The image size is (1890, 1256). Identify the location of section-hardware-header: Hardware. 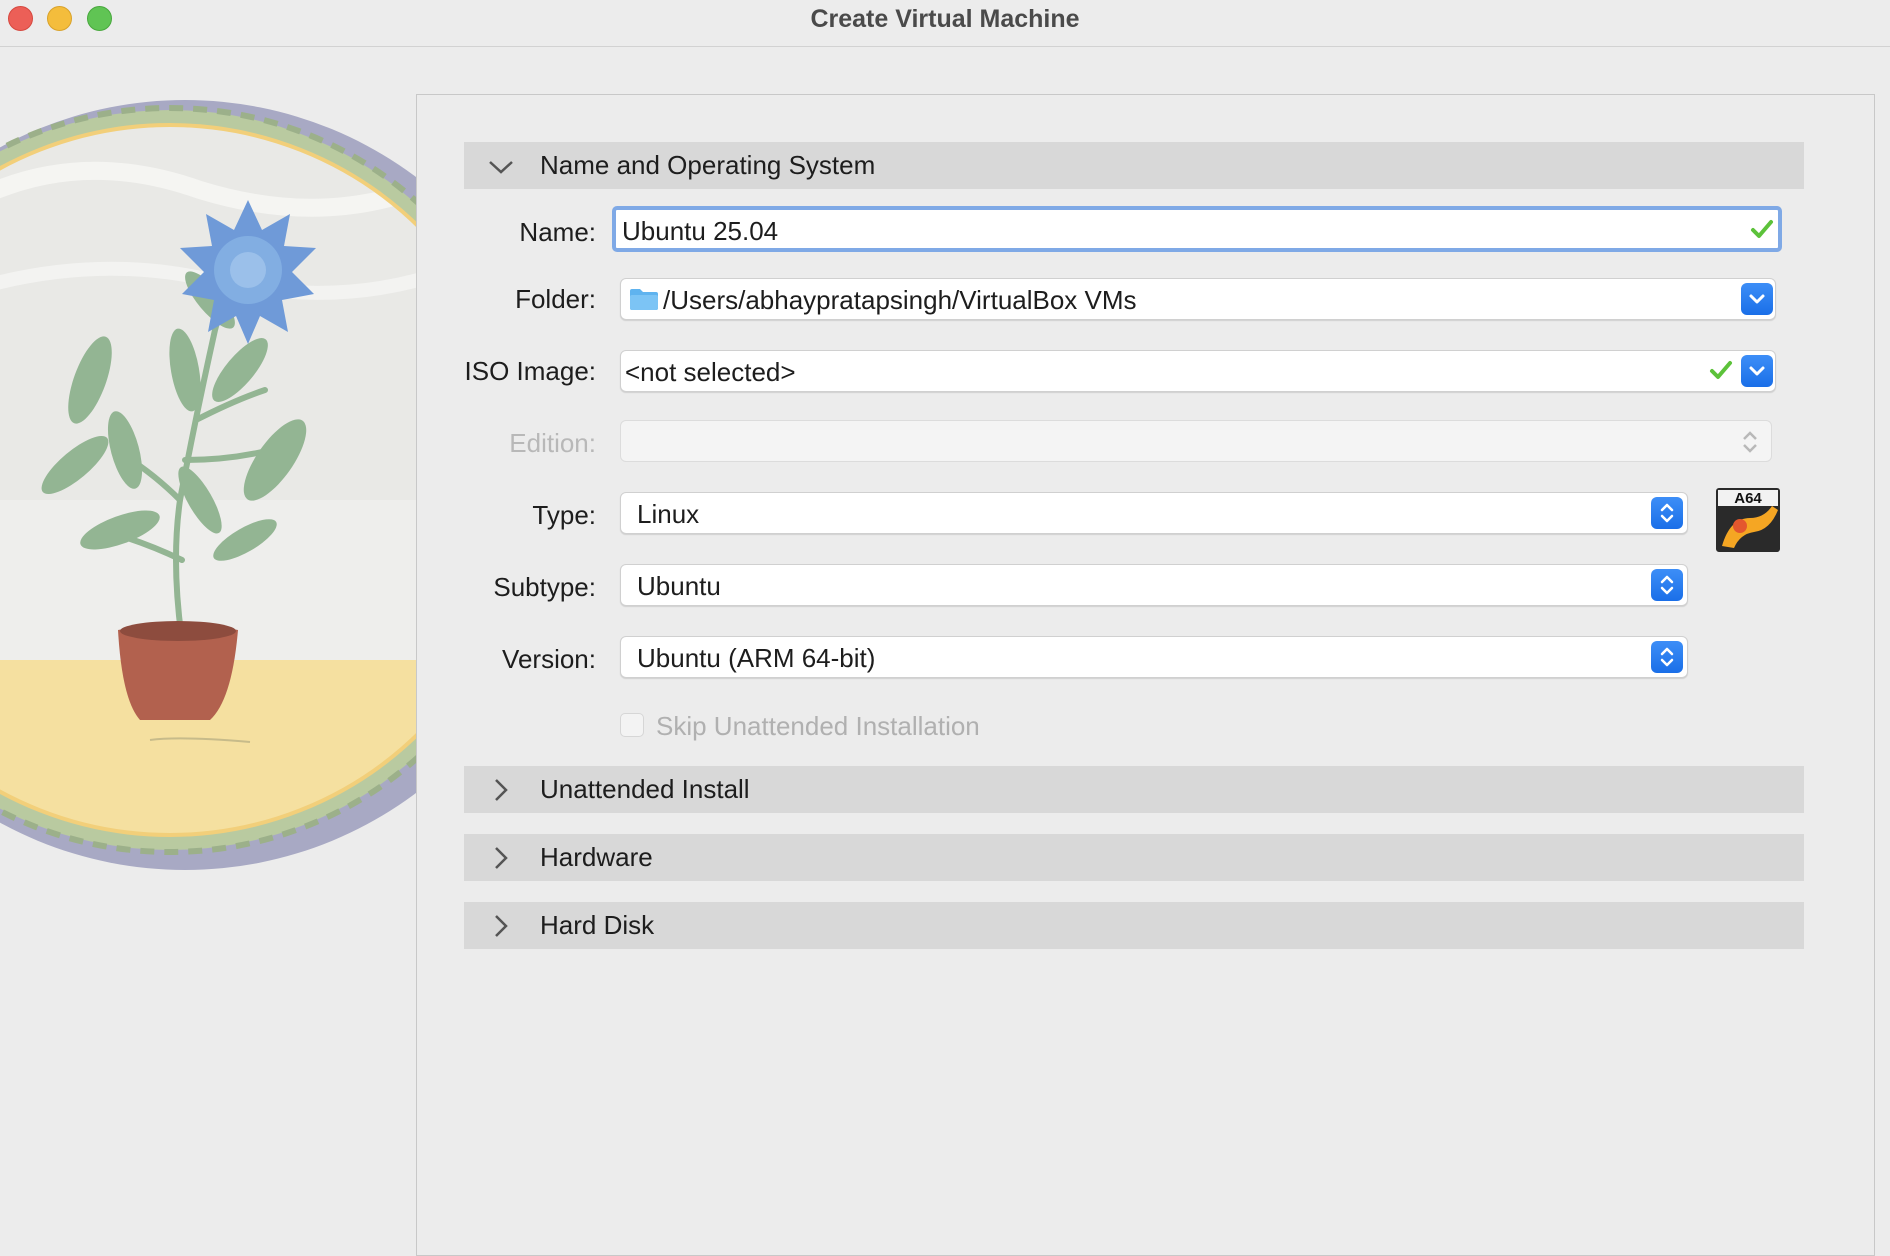
(1134, 857).